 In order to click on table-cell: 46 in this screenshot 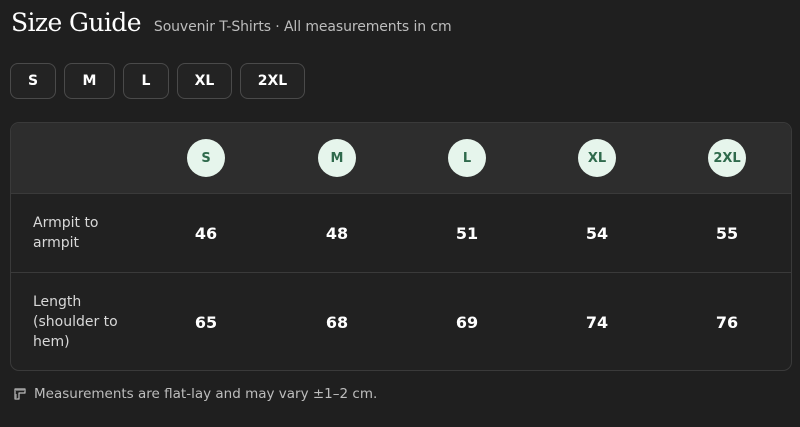, I will do `click(206, 233)`.